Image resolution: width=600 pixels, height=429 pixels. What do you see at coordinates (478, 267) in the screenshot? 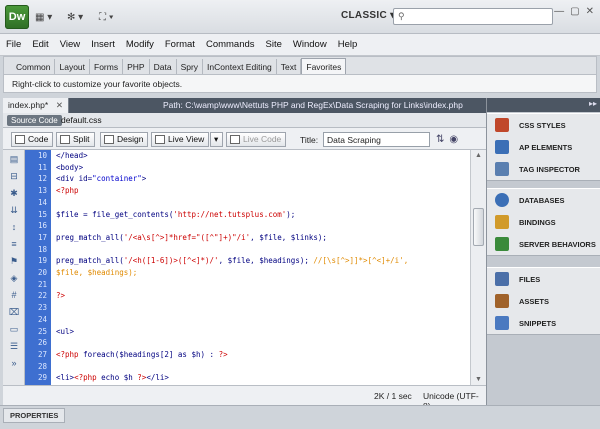
I see `vertical-scrollbar: ▲ ▼` at bounding box center [478, 267].